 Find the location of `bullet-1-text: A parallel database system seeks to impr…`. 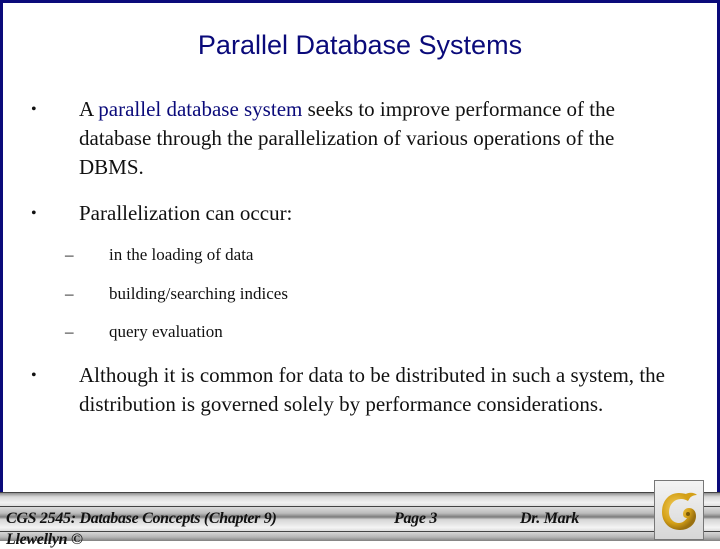

bullet-1-text: A parallel database system seeks to impr… is located at coordinates (347, 138).